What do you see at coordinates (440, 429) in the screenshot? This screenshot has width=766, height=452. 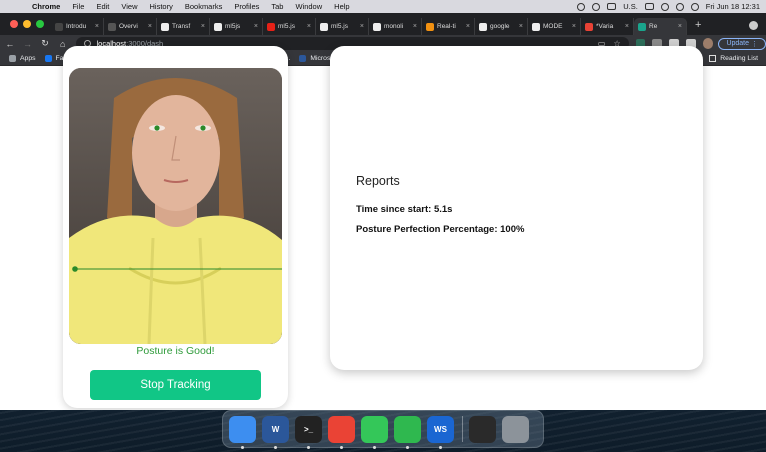 I see `dock-icon-glyph: WS` at bounding box center [440, 429].